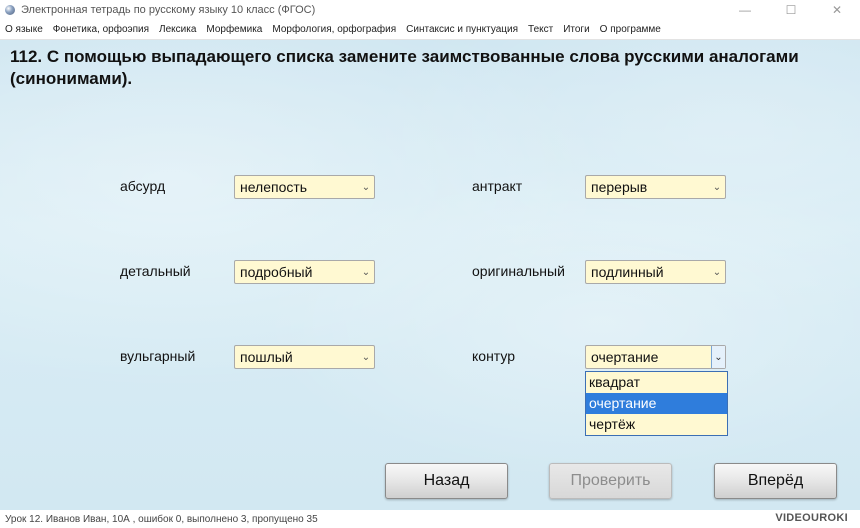  Describe the element at coordinates (619, 187) in the screenshot. I see `select-value: перерыв` at that location.